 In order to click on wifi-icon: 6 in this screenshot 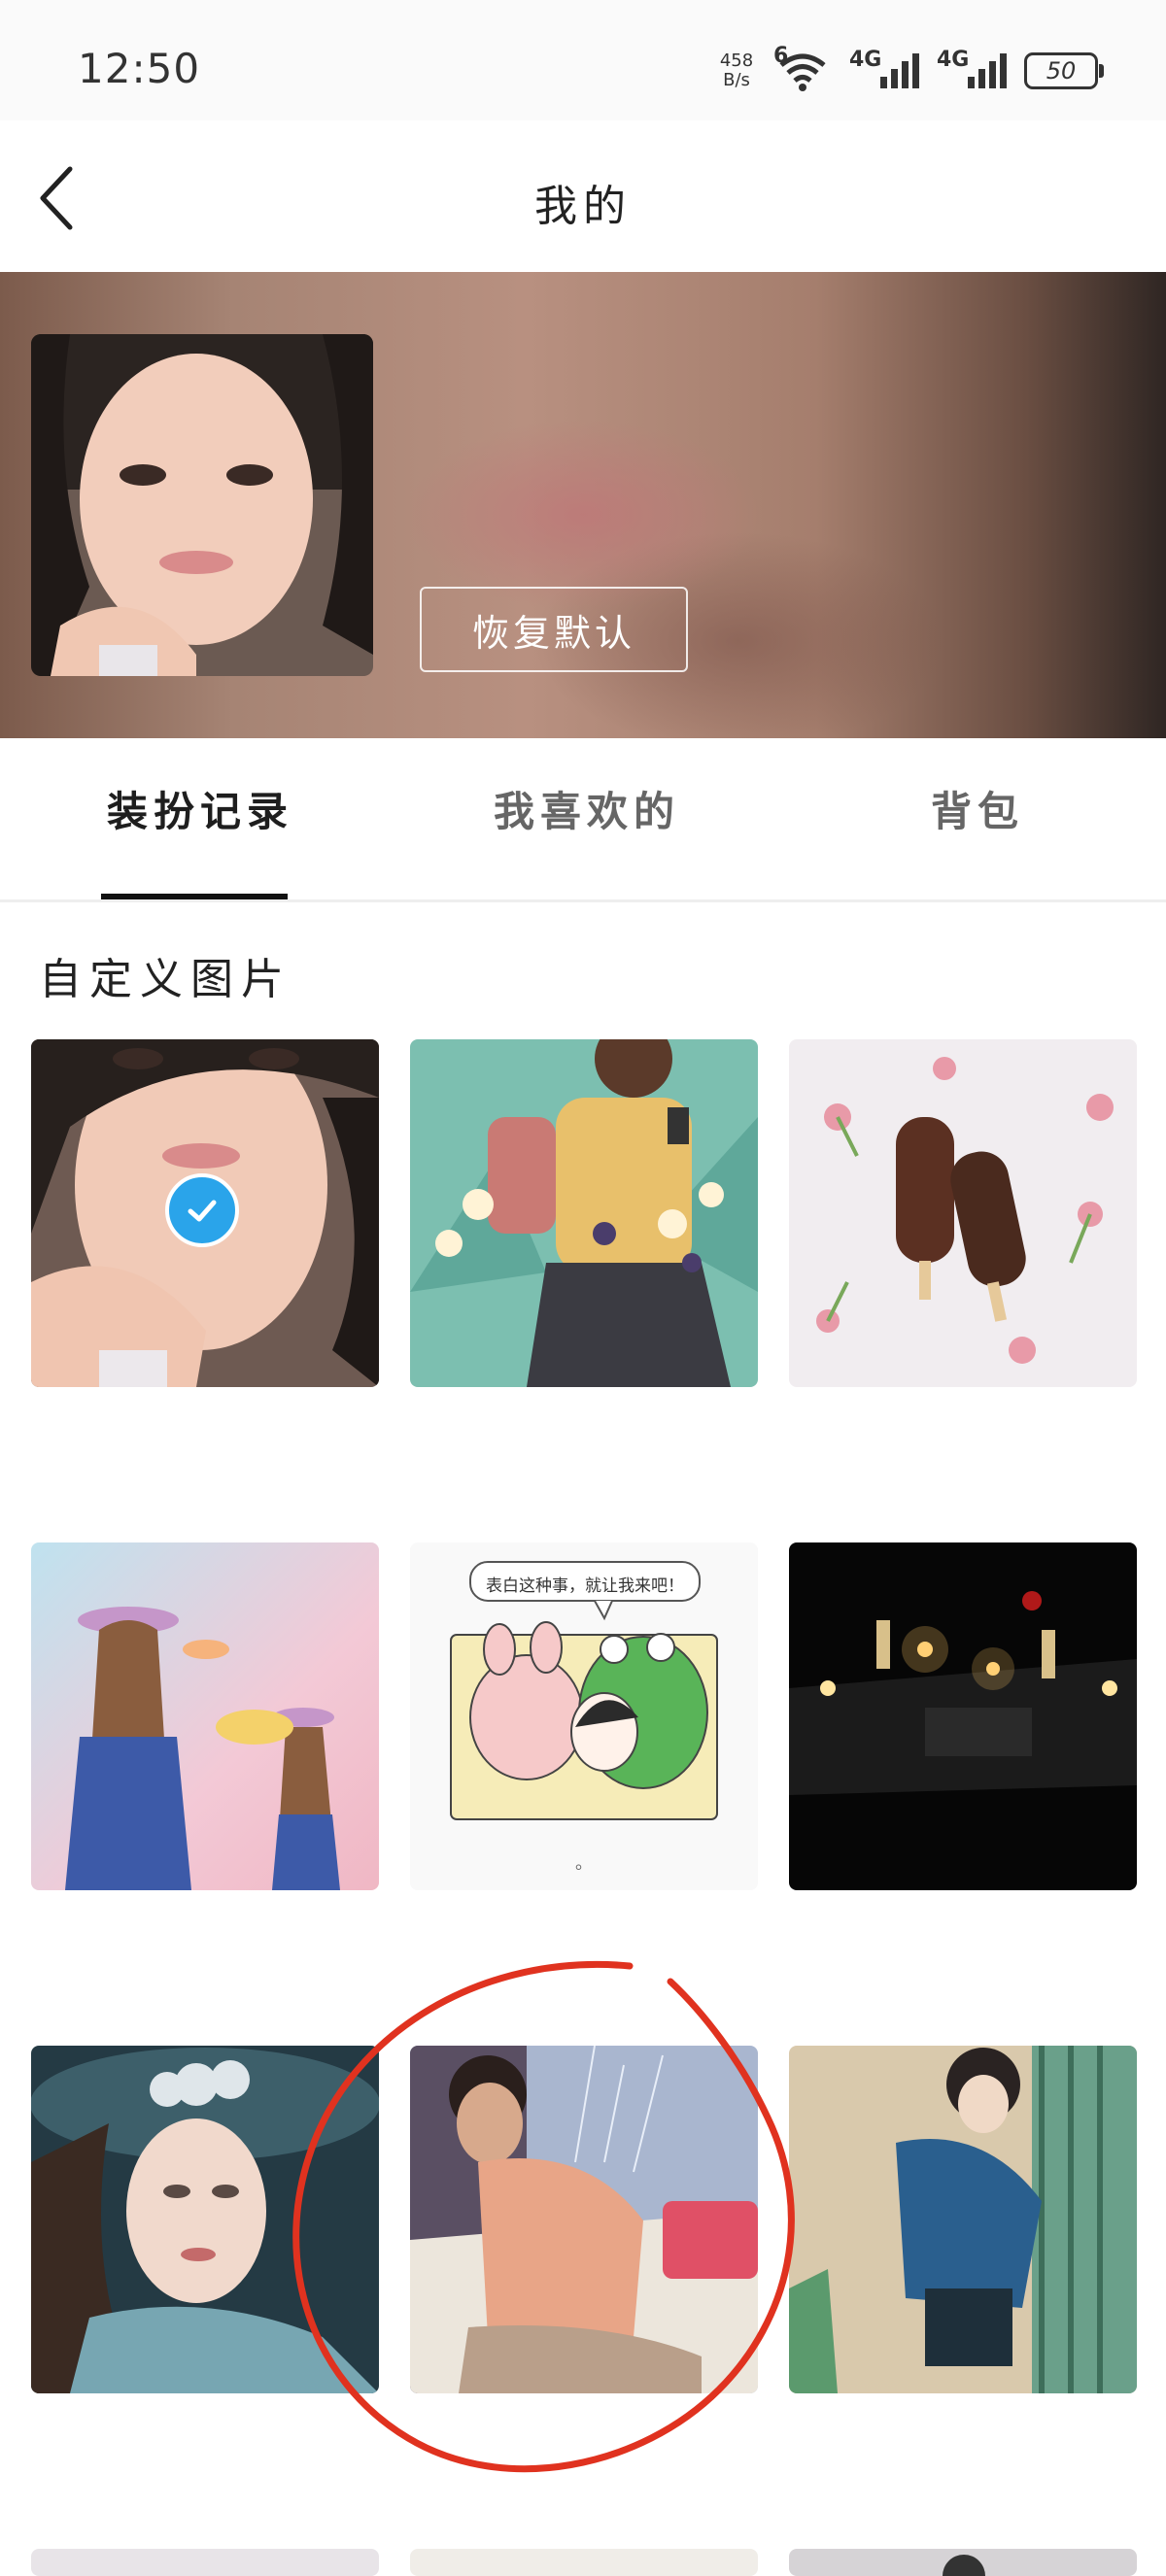, I will do `click(802, 68)`.